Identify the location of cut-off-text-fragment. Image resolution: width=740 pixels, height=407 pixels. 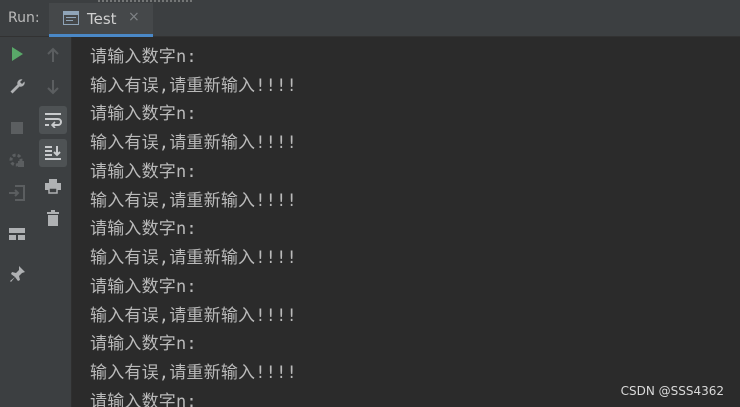
(145, 1).